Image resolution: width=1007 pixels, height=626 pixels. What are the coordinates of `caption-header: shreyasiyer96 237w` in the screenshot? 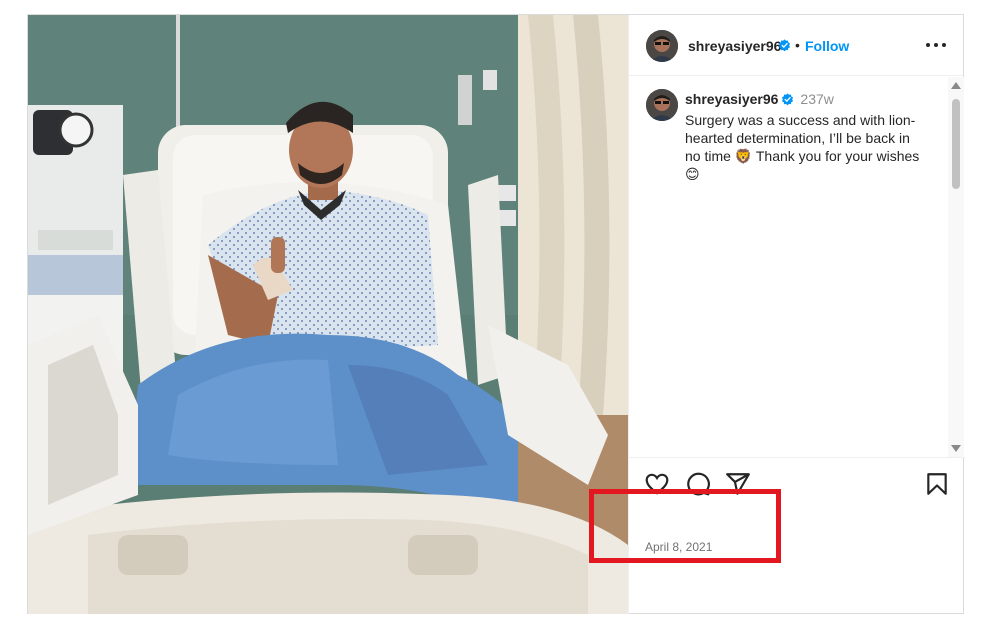 It's located at (815, 99).